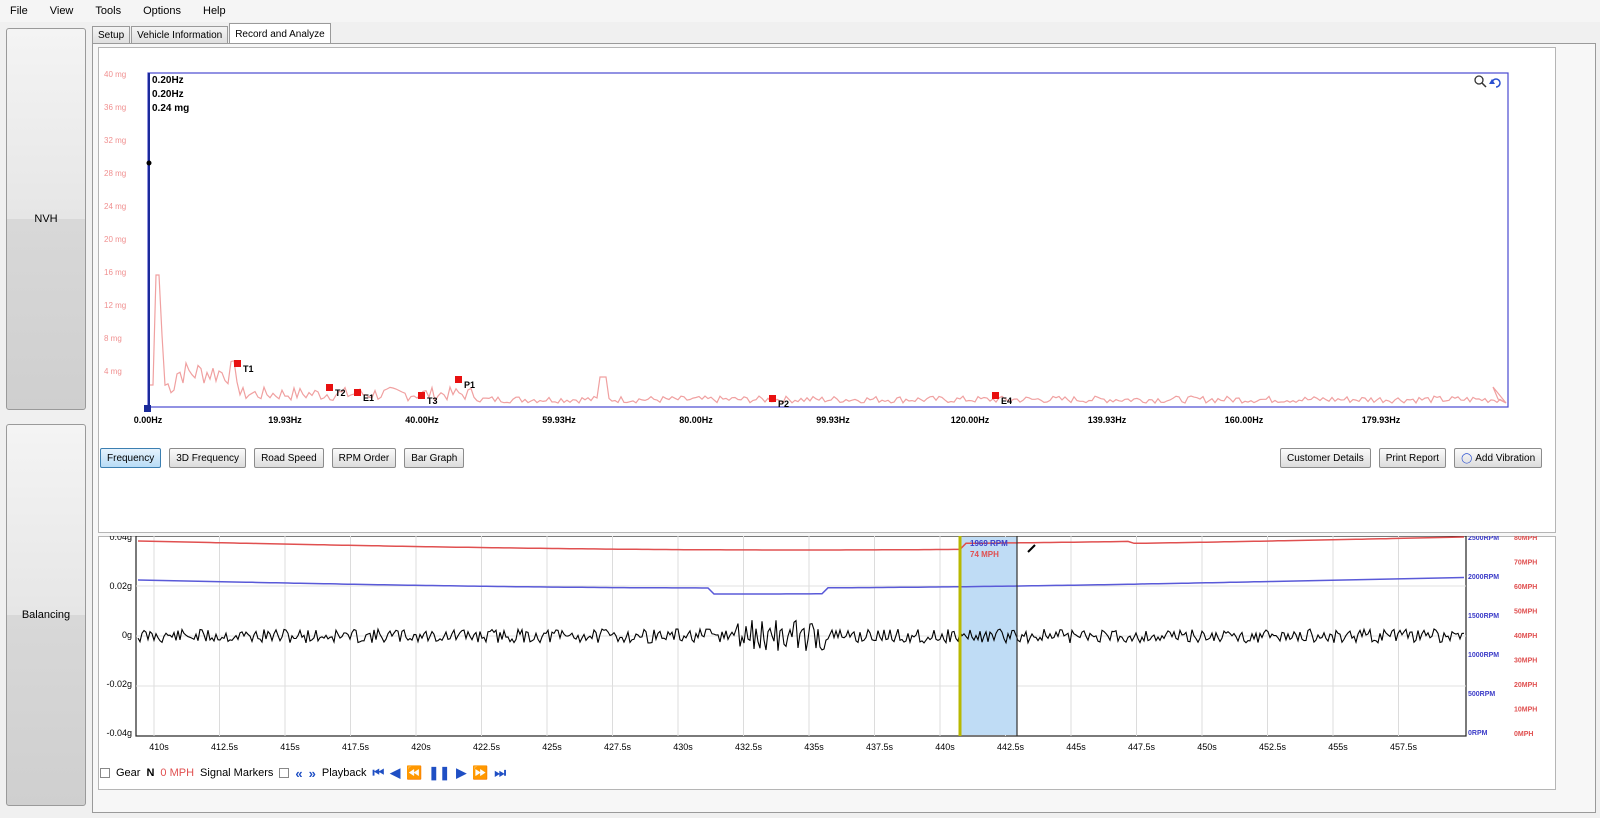  I want to click on spectrum-x-tick: 80.00Hz, so click(696, 420).